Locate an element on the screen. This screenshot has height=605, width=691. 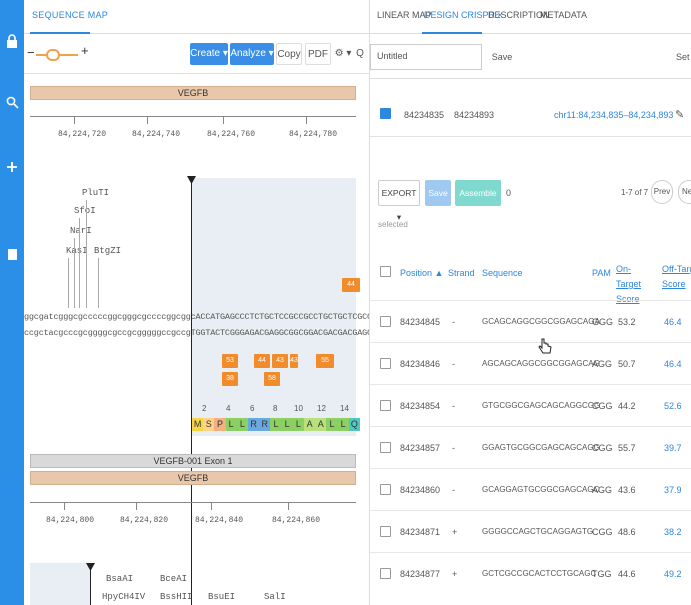
exon-track: VEGFB-001 Exon 1 is located at coordinates (193, 461).